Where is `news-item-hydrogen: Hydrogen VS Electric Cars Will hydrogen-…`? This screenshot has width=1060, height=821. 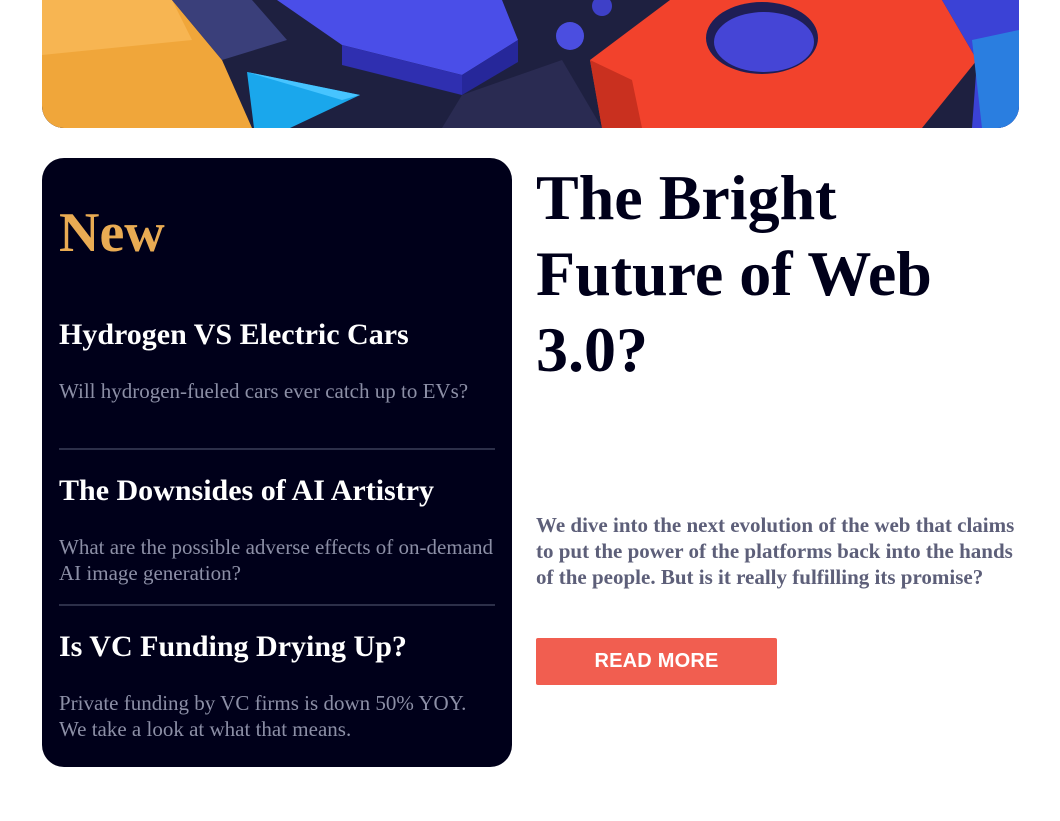 news-item-hydrogen: Hydrogen VS Electric Cars Will hydrogen-… is located at coordinates (277, 361).